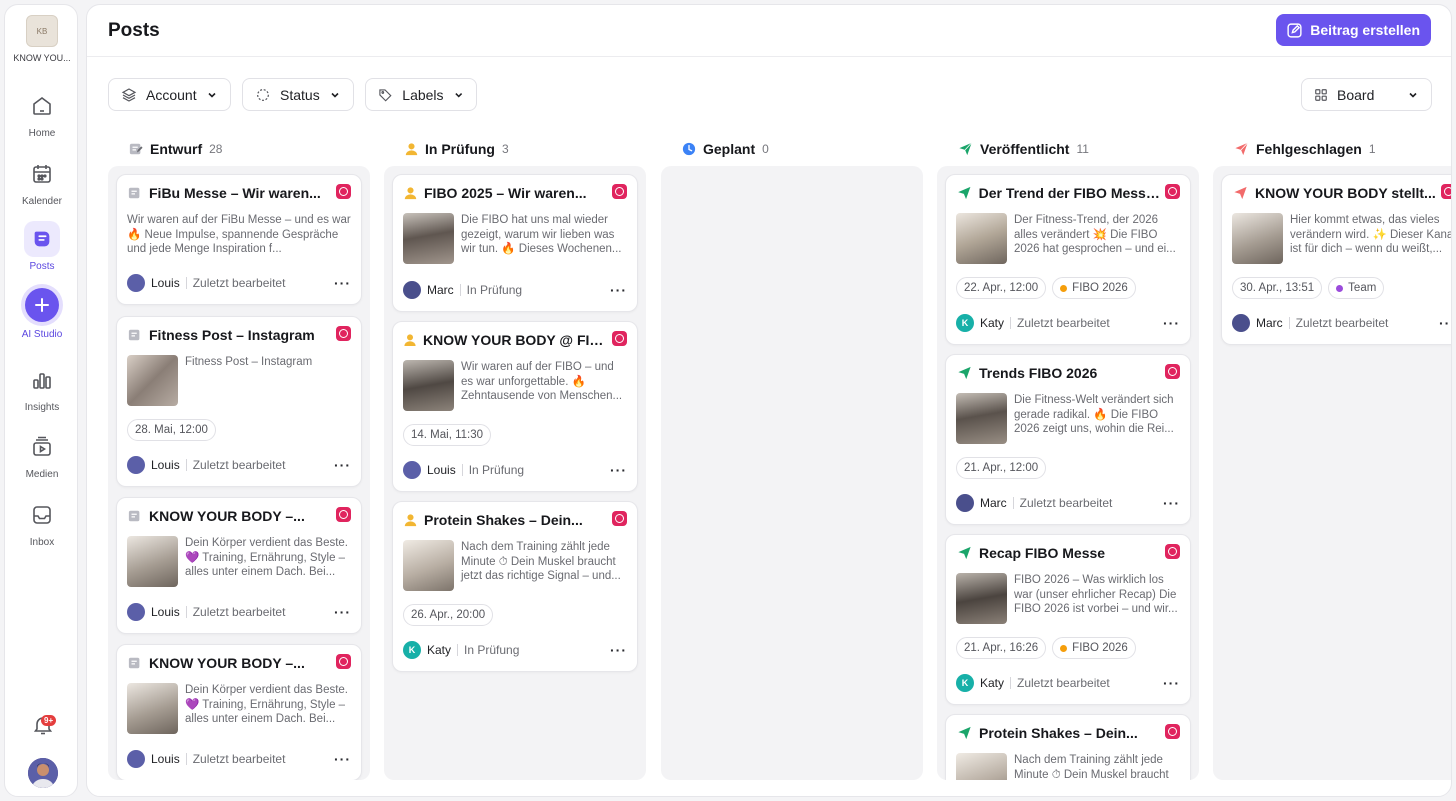 The height and width of the screenshot is (801, 1456). What do you see at coordinates (1068, 149) in the screenshot?
I see `column-header: Veröffentlicht 11` at bounding box center [1068, 149].